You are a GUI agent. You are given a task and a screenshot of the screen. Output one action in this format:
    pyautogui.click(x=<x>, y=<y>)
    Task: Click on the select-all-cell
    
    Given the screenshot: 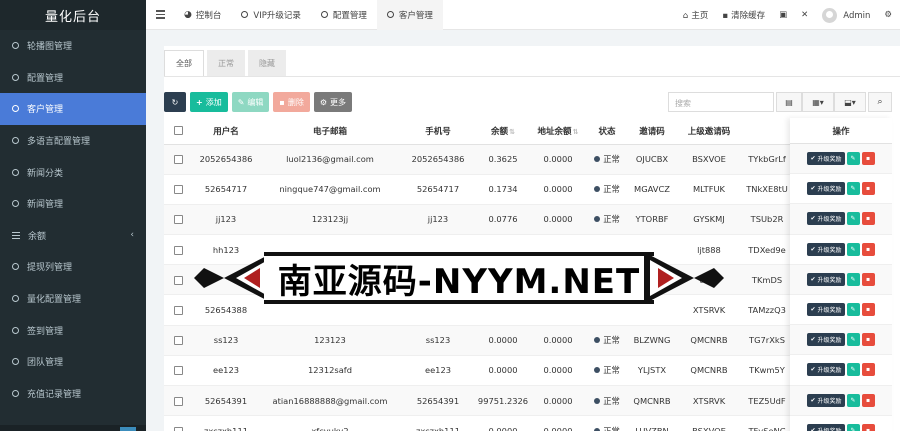 What is the action you would take?
    pyautogui.click(x=178, y=131)
    